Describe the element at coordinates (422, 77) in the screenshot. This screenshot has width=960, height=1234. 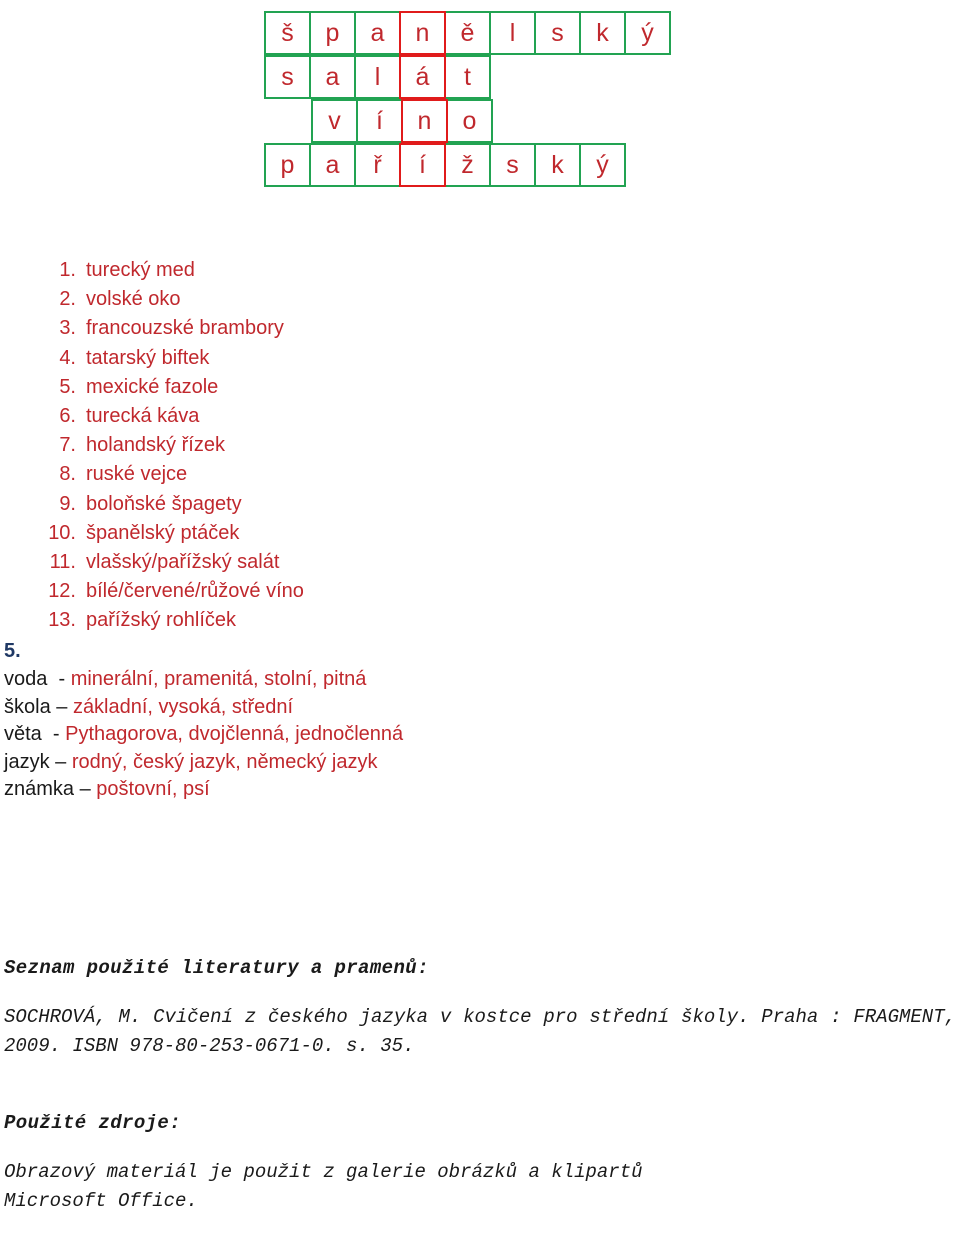
I see `crossword-cell: á` at that location.